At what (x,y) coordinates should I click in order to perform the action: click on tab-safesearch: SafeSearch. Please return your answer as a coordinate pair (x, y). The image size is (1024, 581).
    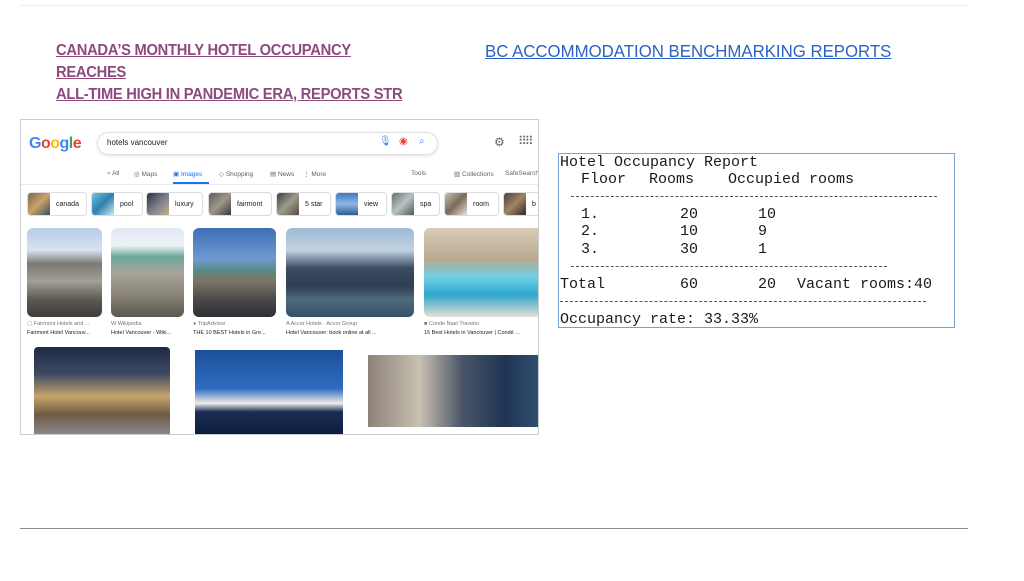
    Looking at the image, I should click on (521, 173).